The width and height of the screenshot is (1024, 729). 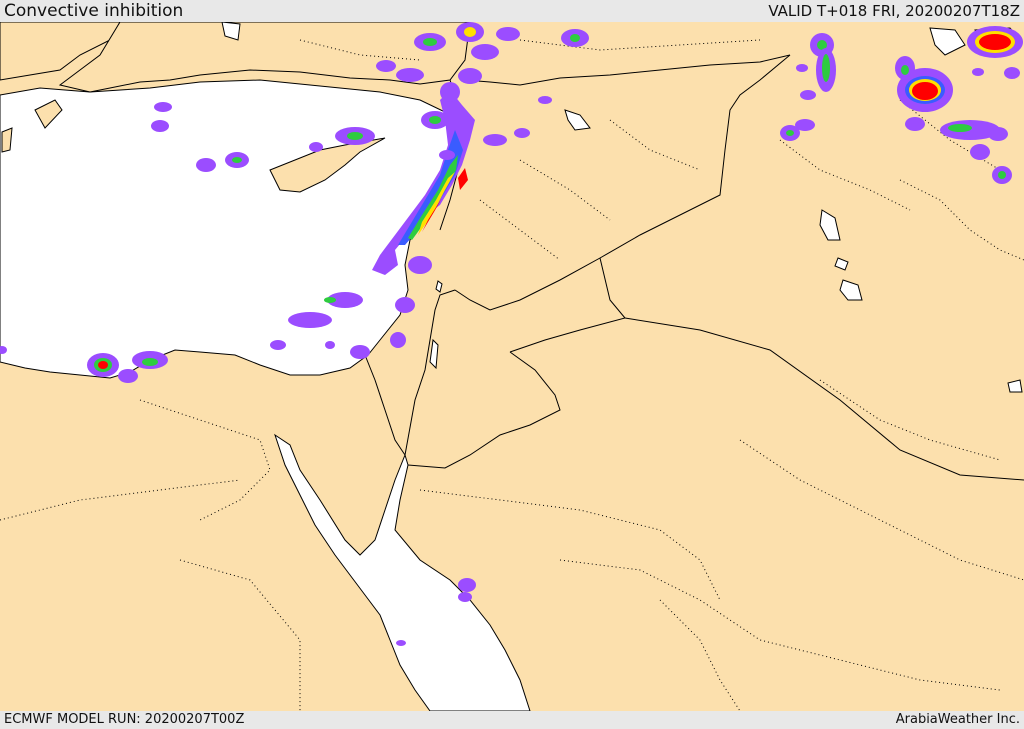 I want to click on island, so click(x=7, y=140).